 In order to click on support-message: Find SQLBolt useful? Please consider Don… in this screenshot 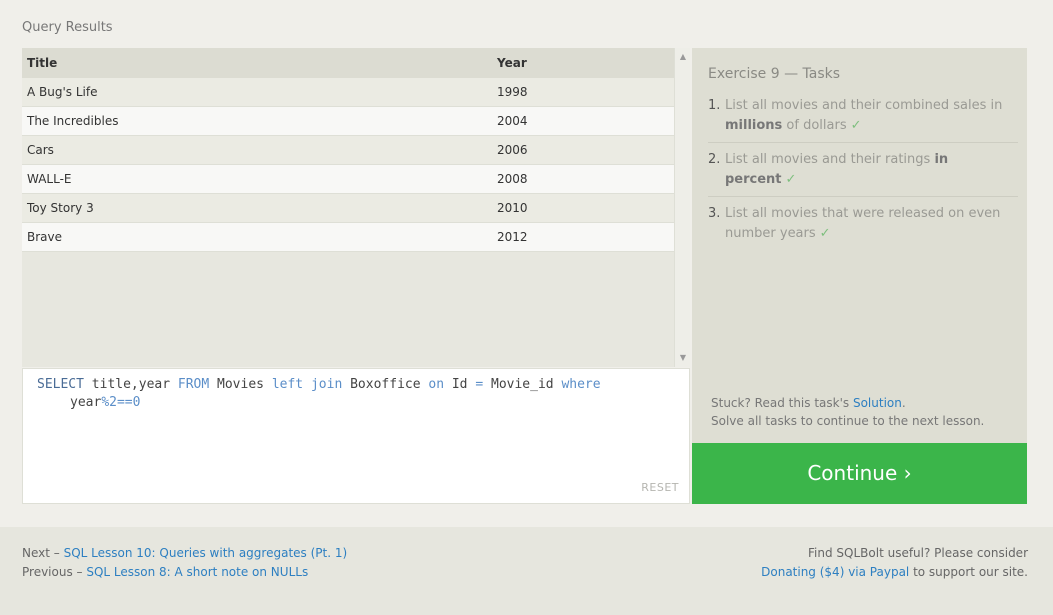, I will do `click(894, 563)`.